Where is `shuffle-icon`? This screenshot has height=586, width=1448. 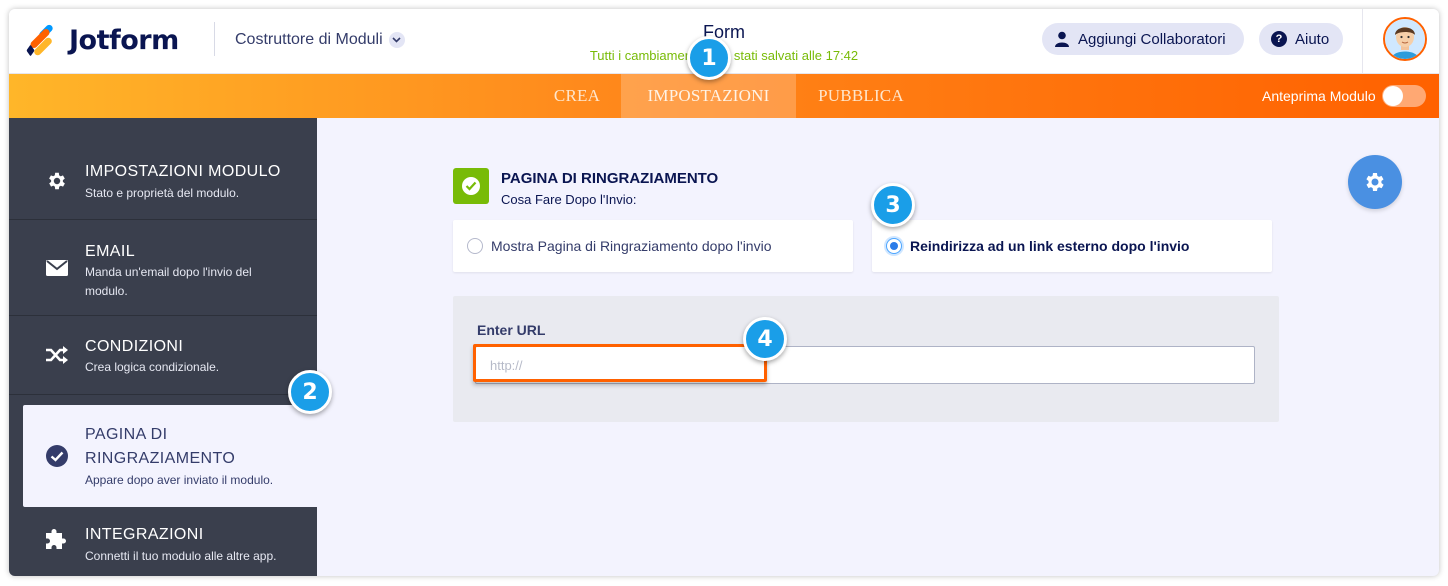 shuffle-icon is located at coordinates (57, 355).